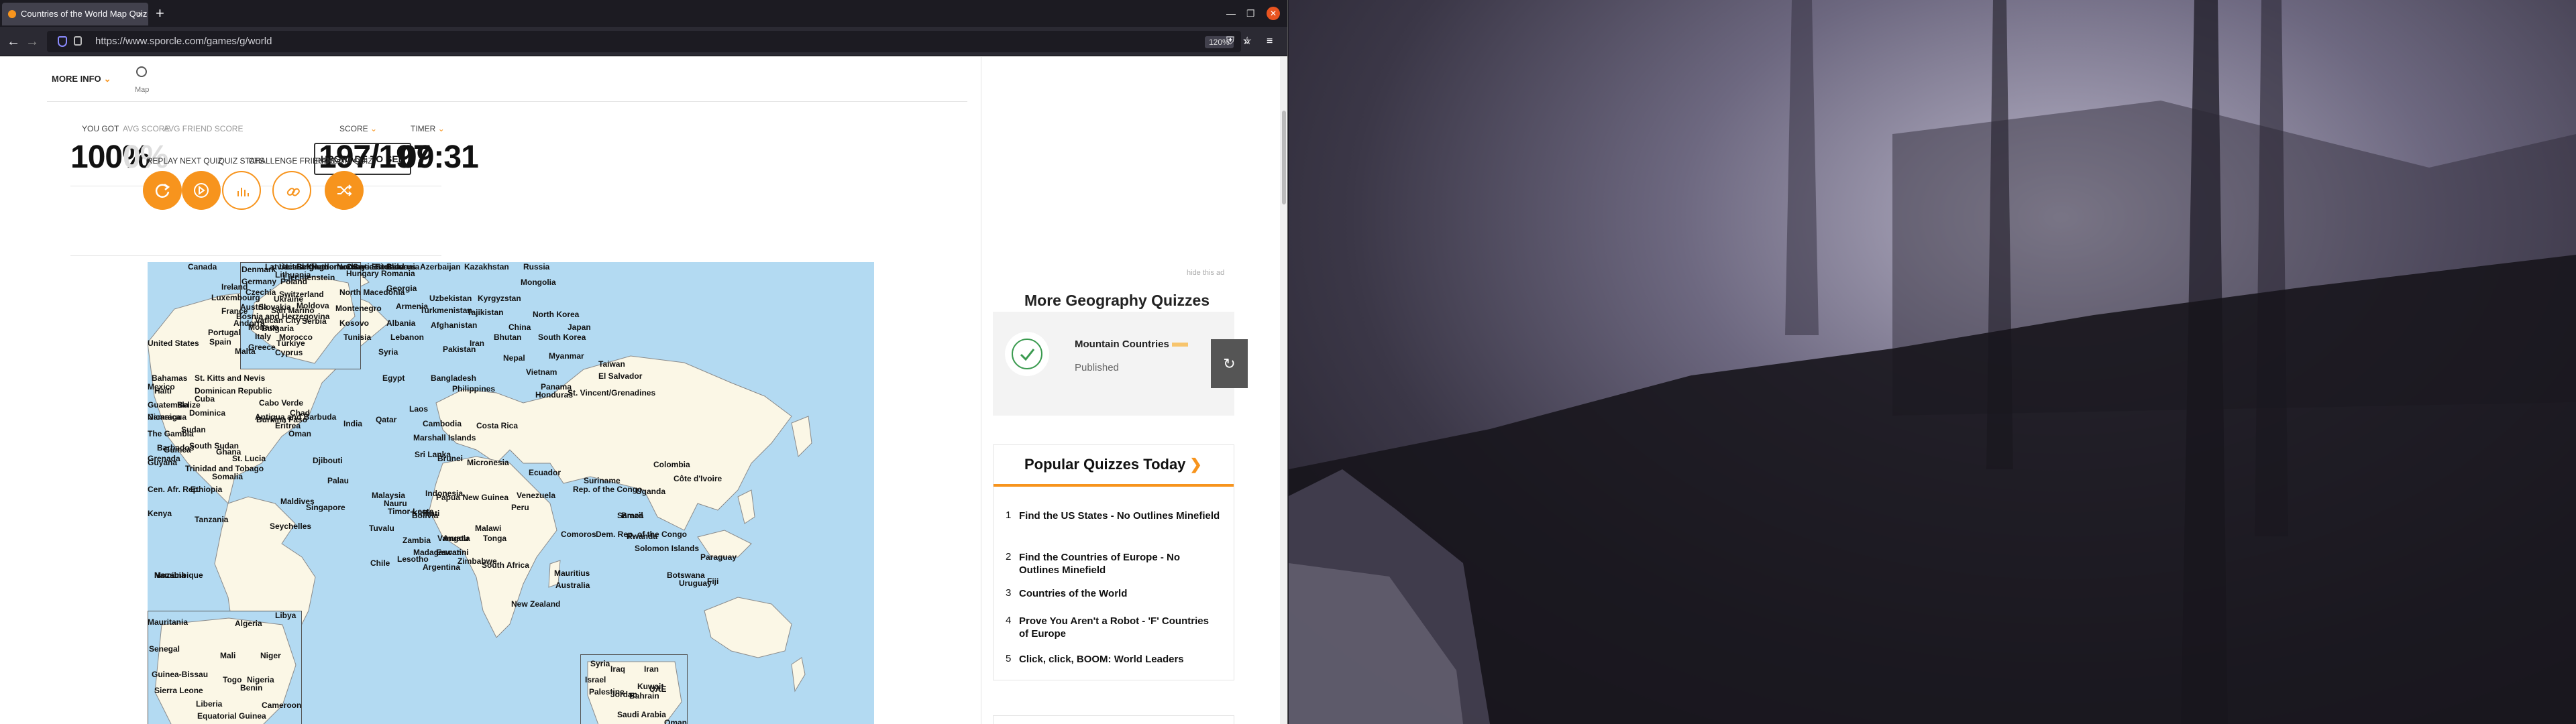 This screenshot has width=2576, height=724. What do you see at coordinates (262, 347) in the screenshot?
I see `country-label: Greece` at bounding box center [262, 347].